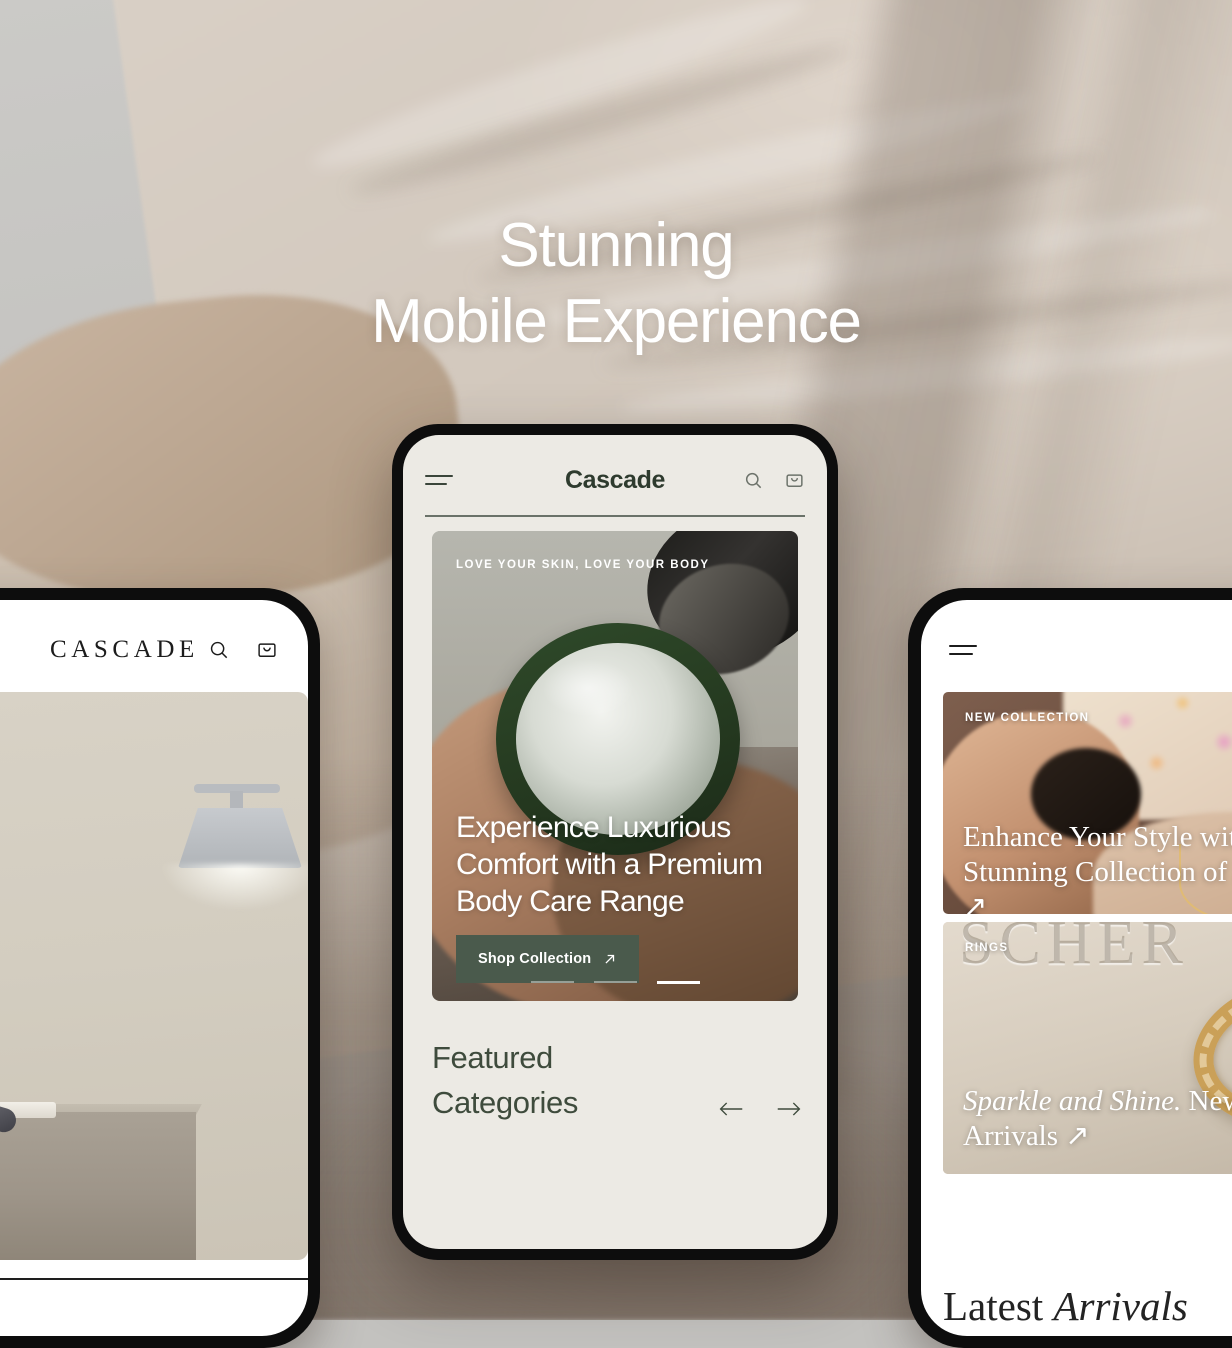 The height and width of the screenshot is (1348, 1232). I want to click on right-app-header: Cascade, so click(1076, 650).